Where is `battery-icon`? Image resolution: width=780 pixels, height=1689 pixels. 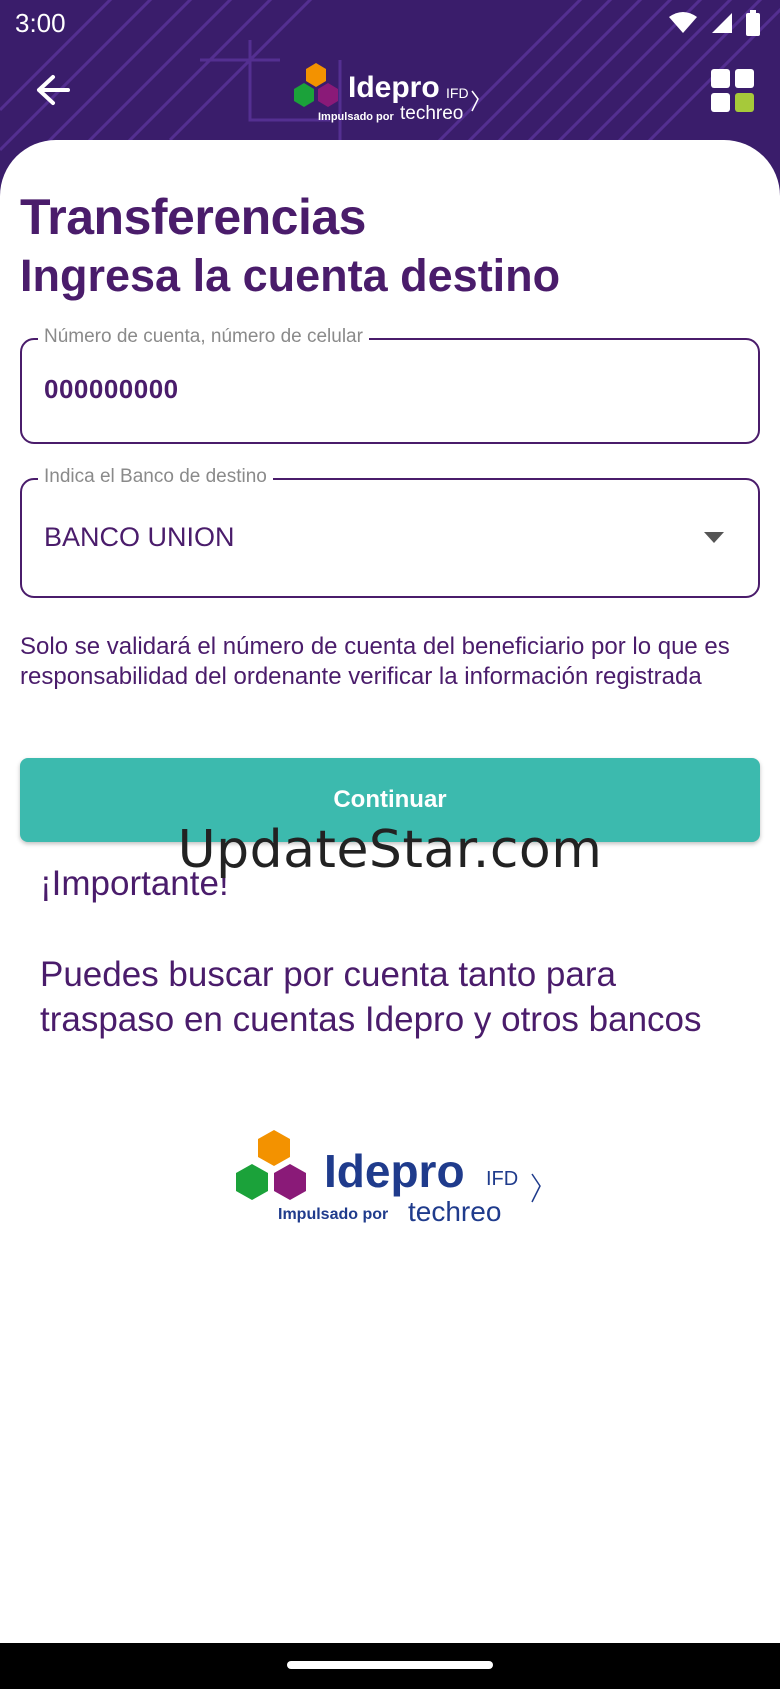
battery-icon is located at coordinates (753, 26).